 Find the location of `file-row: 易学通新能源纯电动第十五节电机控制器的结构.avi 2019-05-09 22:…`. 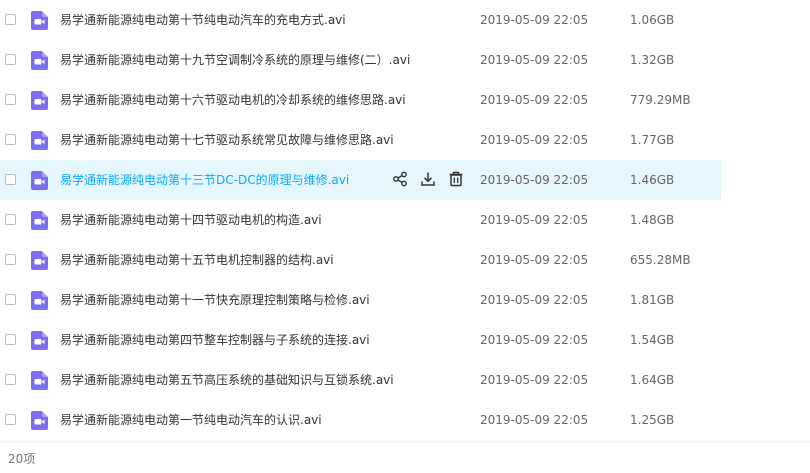

file-row: 易学通新能源纯电动第十五节电机控制器的结构.avi 2019-05-09 22:… is located at coordinates (405, 260).